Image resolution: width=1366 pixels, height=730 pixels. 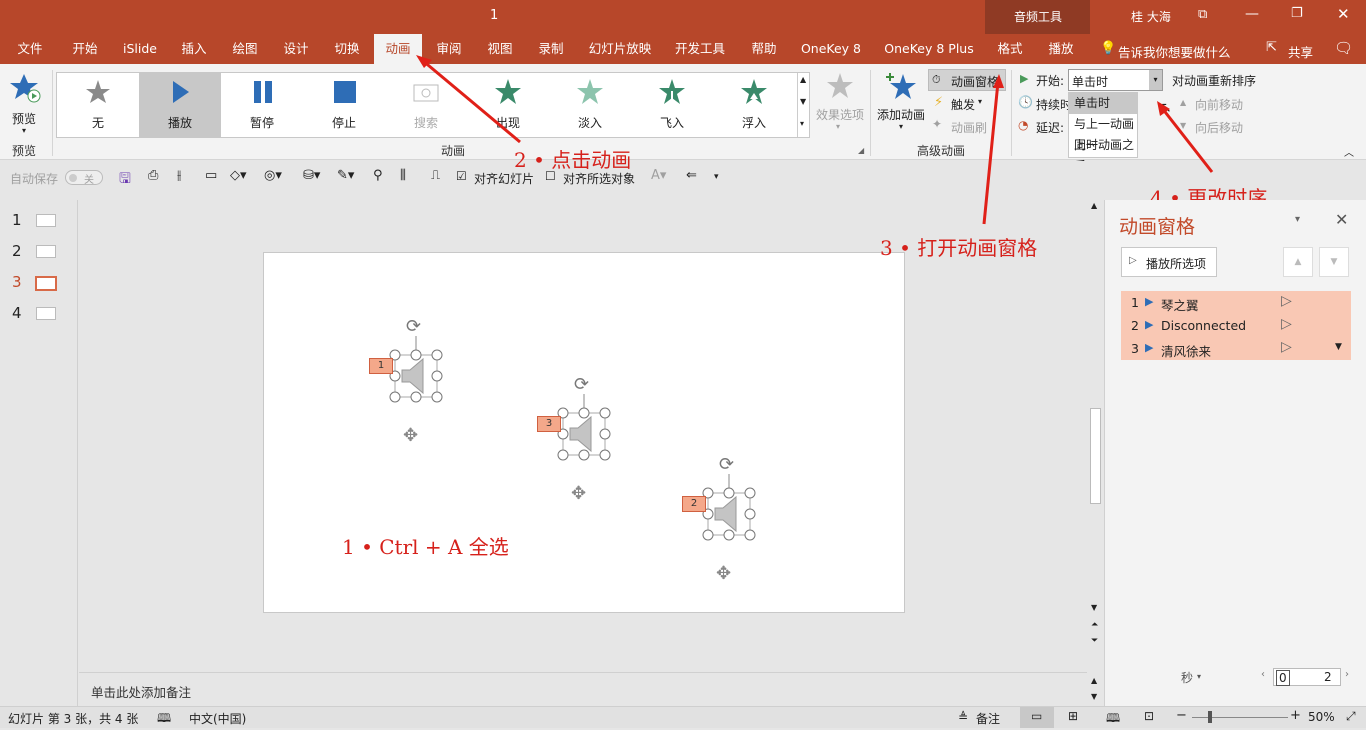 What do you see at coordinates (1094, 696) in the screenshot?
I see `notes-scroll-down-icon: ▼` at bounding box center [1094, 696].